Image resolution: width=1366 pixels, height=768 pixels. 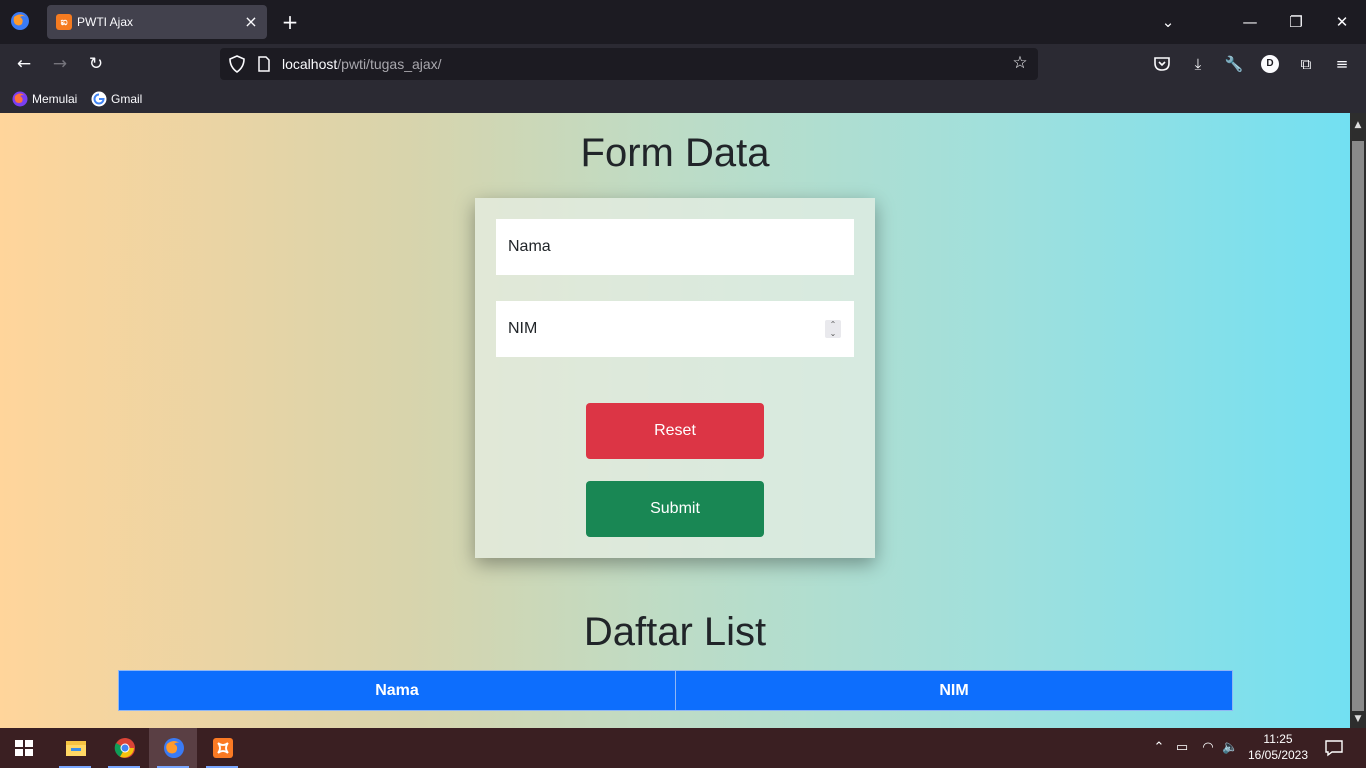 What do you see at coordinates (60, 64) in the screenshot?
I see `forward-button: →` at bounding box center [60, 64].